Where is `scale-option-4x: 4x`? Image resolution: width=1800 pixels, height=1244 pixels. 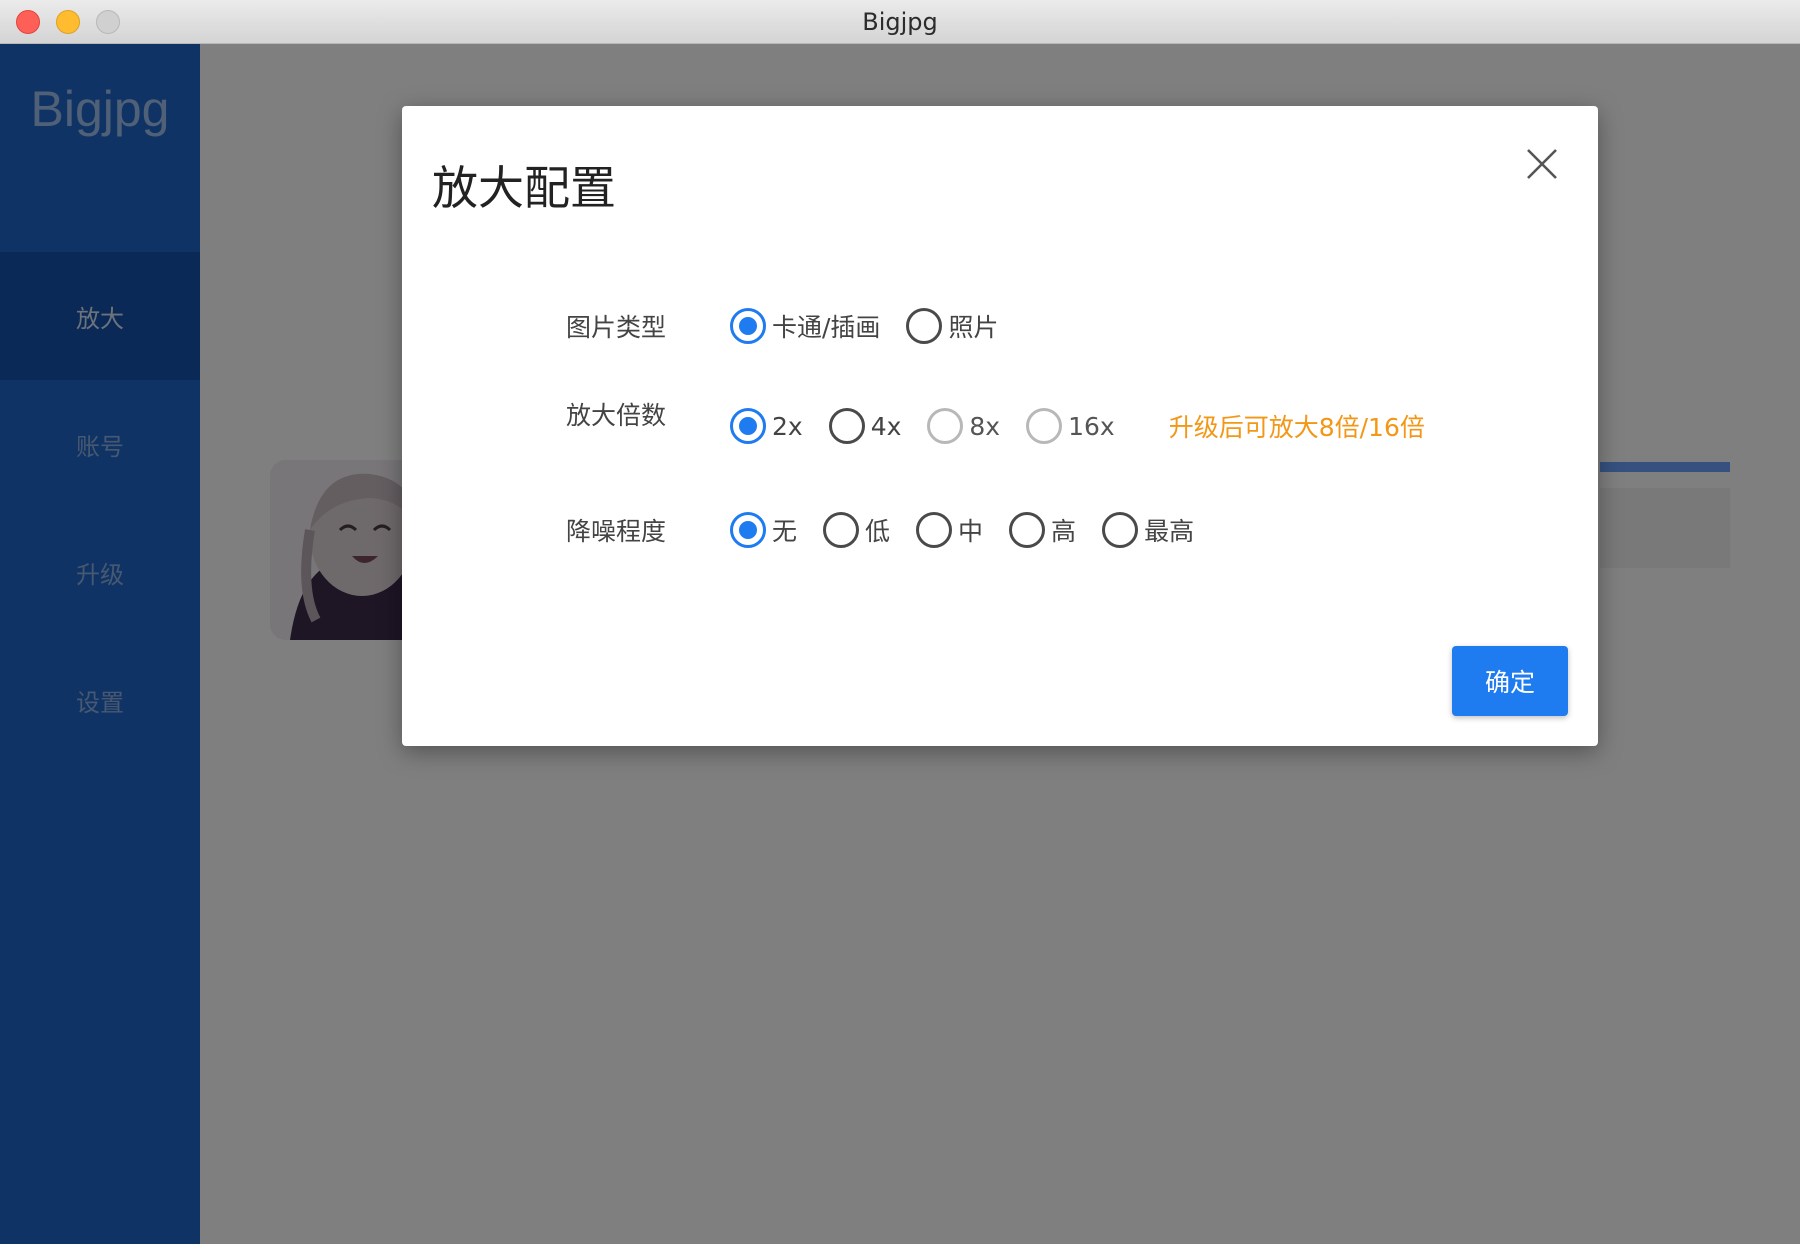 scale-option-4x: 4x is located at coordinates (865, 426).